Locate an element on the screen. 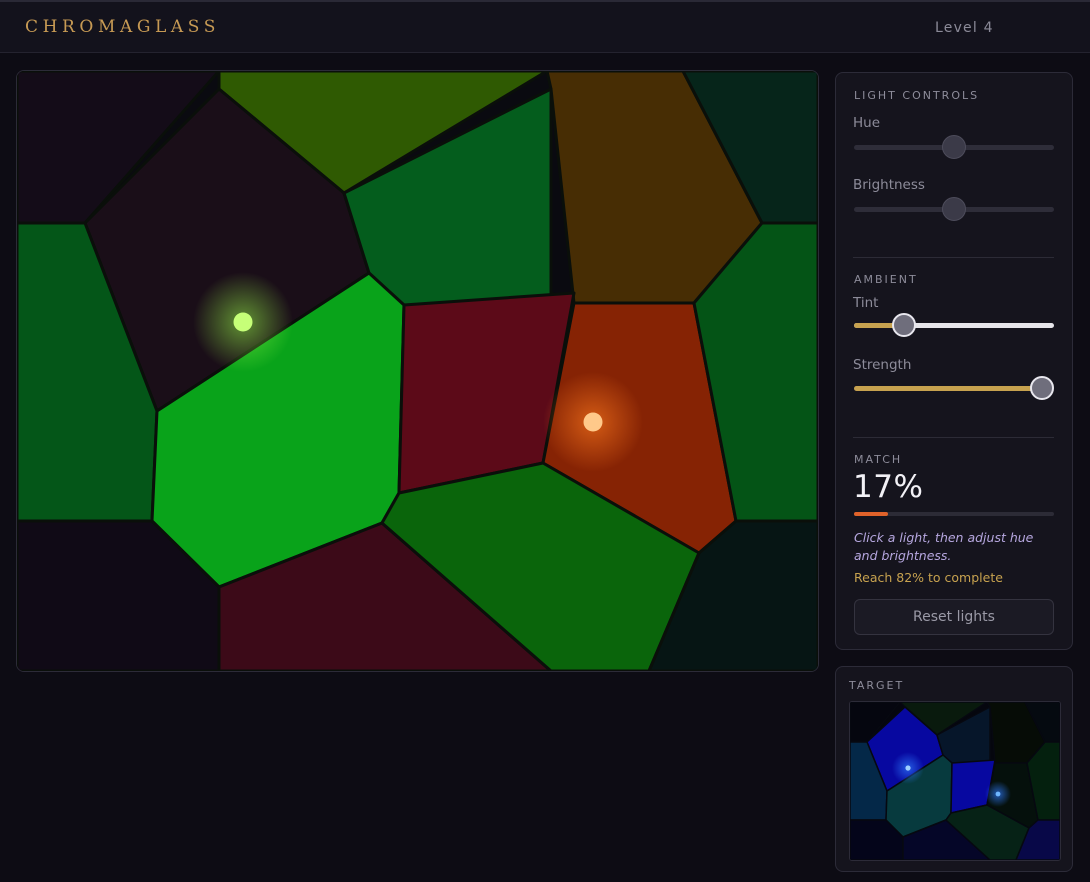  match-heading: MATCH is located at coordinates (878, 459).